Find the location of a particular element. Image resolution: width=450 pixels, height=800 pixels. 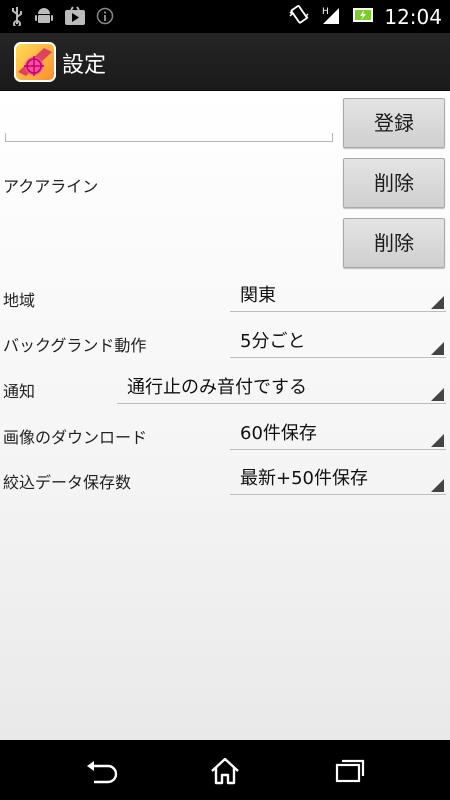

delete-button-1: 削除 is located at coordinates (394, 183).